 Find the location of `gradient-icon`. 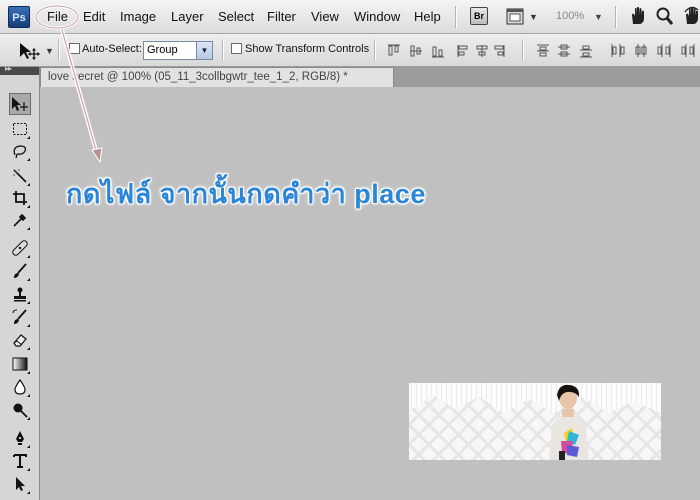

gradient-icon is located at coordinates (20, 364).